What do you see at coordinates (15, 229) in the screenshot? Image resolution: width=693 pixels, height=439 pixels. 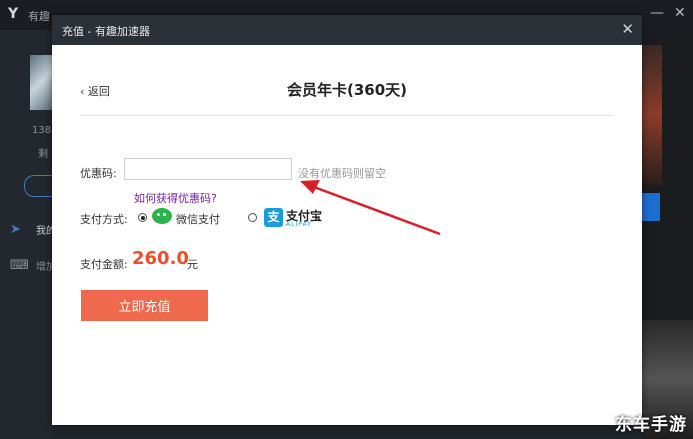 I see `rocket-icon: ➤` at bounding box center [15, 229].